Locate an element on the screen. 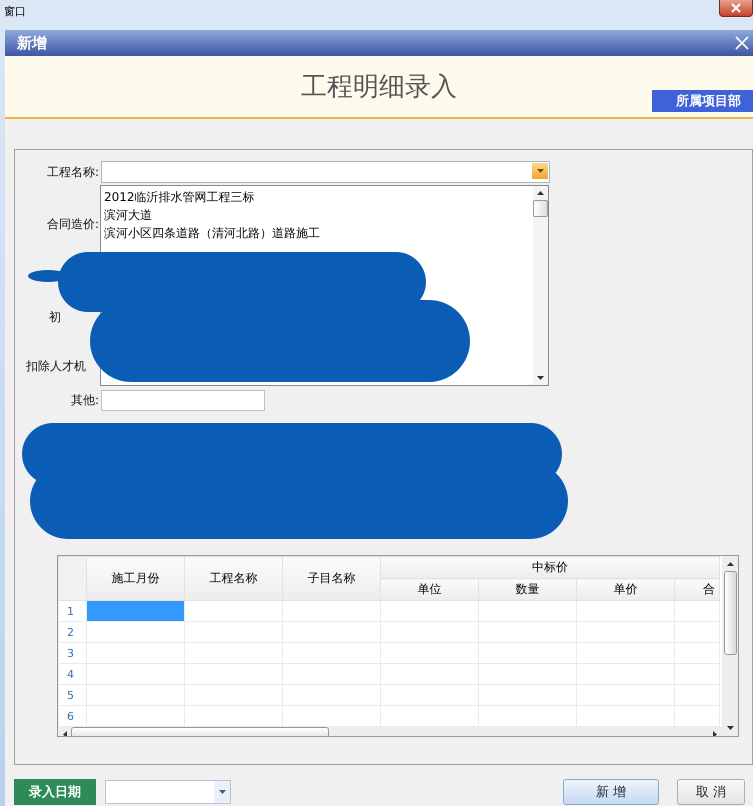  department-tag: 所属项目部 is located at coordinates (702, 101).